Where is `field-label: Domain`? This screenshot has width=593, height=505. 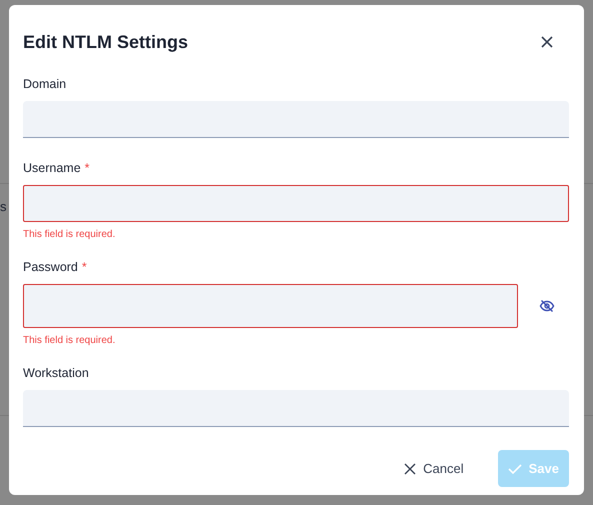
field-label: Domain is located at coordinates (44, 85).